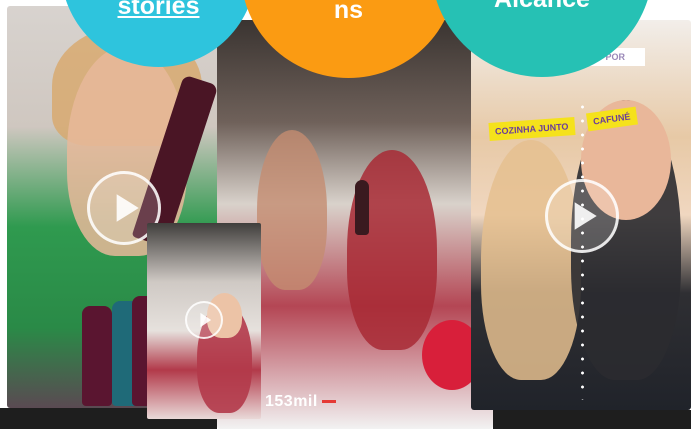 The height and width of the screenshot is (429, 691). Describe the element at coordinates (542, 7) in the screenshot. I see `alcance-circle-label: Alcance` at that location.